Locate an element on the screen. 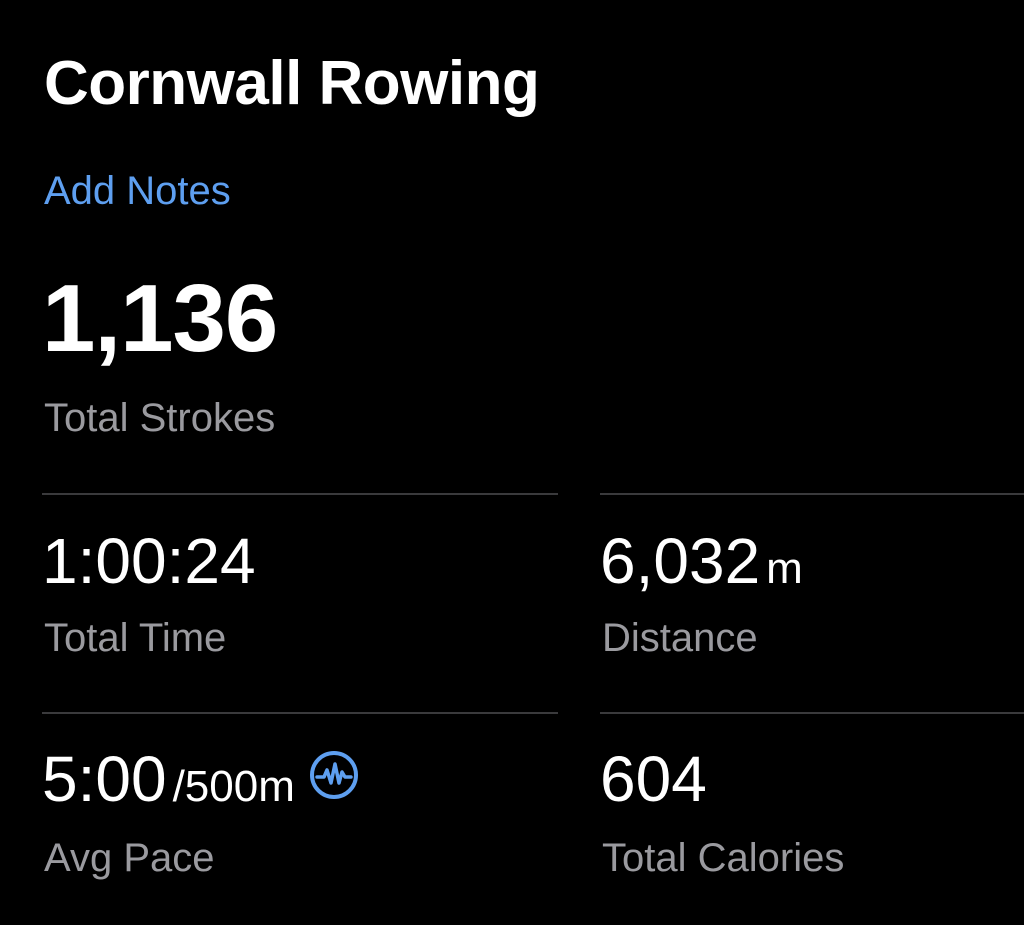  total-time-label: Total Time is located at coordinates (135, 638).